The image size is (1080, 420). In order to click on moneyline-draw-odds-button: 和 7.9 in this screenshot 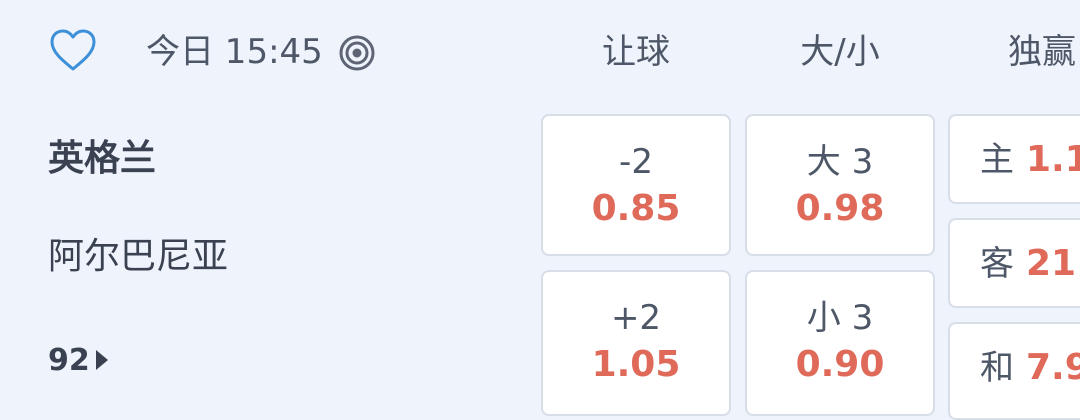, I will do `click(1014, 371)`.